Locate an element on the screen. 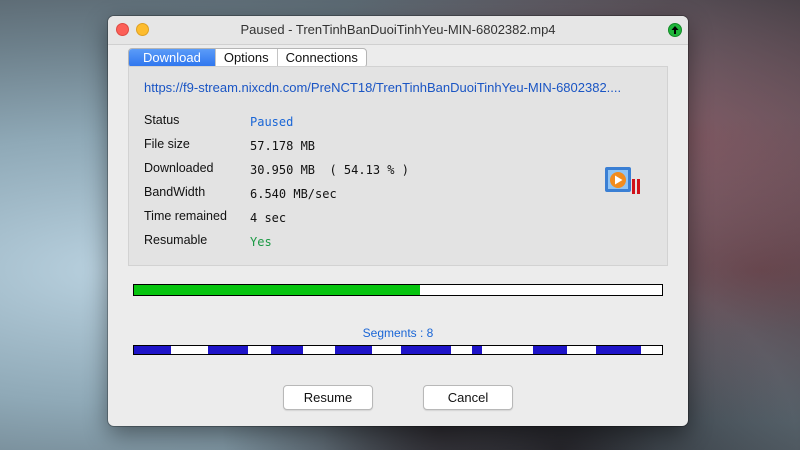  time-remained-label: Time remained is located at coordinates (185, 216).